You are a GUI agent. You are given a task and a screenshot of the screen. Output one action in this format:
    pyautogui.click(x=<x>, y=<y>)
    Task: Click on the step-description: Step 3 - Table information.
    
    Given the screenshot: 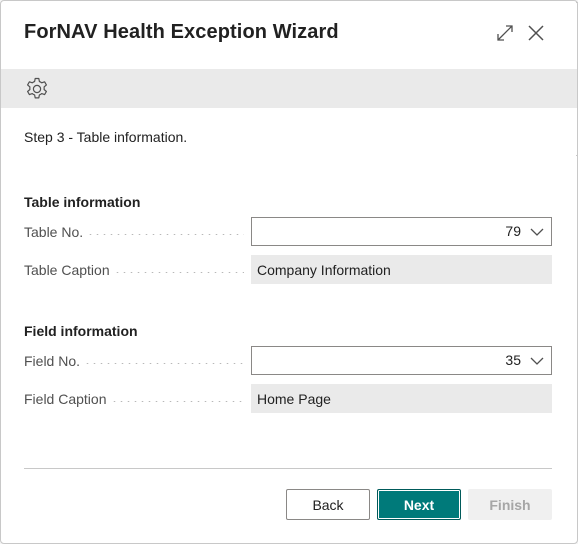 What is the action you would take?
    pyautogui.click(x=106, y=137)
    